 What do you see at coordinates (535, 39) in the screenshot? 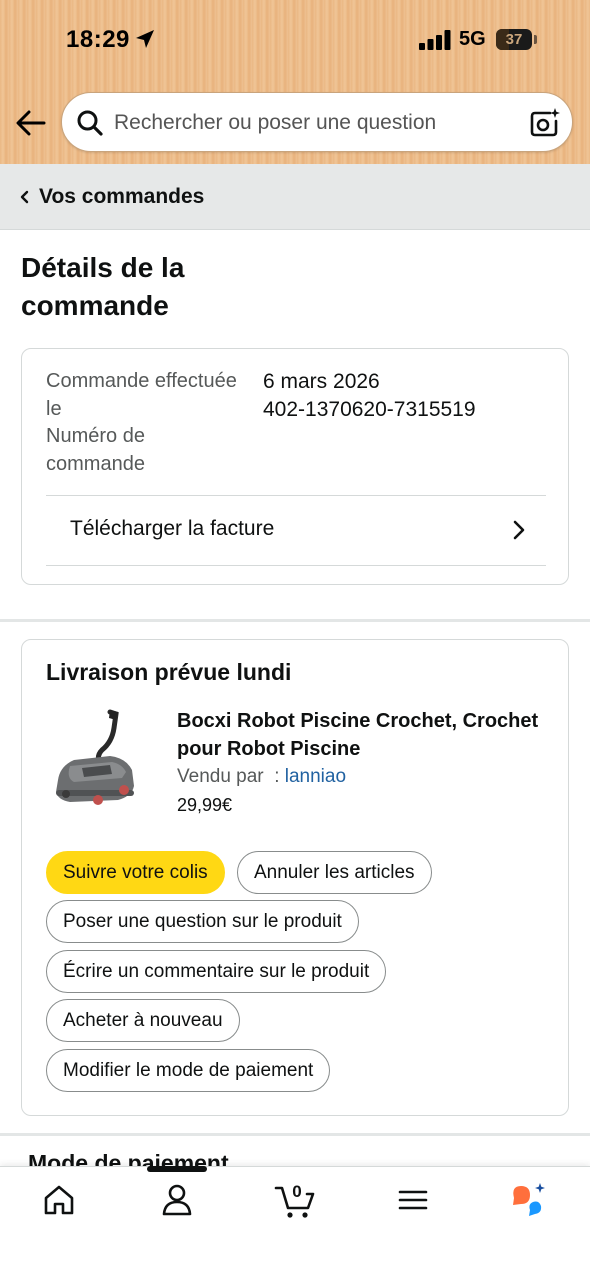
I see `battery-tip` at bounding box center [535, 39].